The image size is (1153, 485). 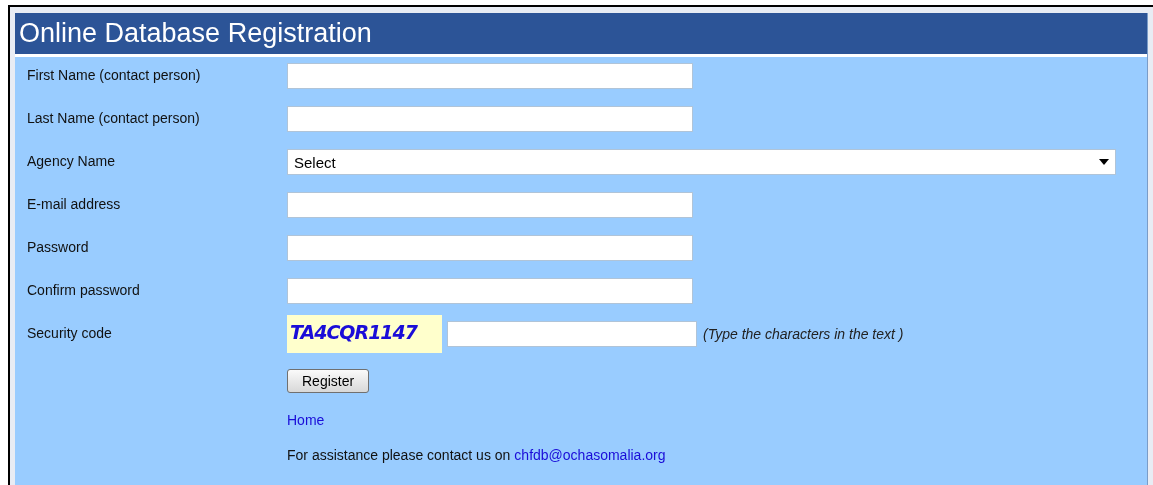 What do you see at coordinates (306, 420) in the screenshot?
I see `home-link: Home` at bounding box center [306, 420].